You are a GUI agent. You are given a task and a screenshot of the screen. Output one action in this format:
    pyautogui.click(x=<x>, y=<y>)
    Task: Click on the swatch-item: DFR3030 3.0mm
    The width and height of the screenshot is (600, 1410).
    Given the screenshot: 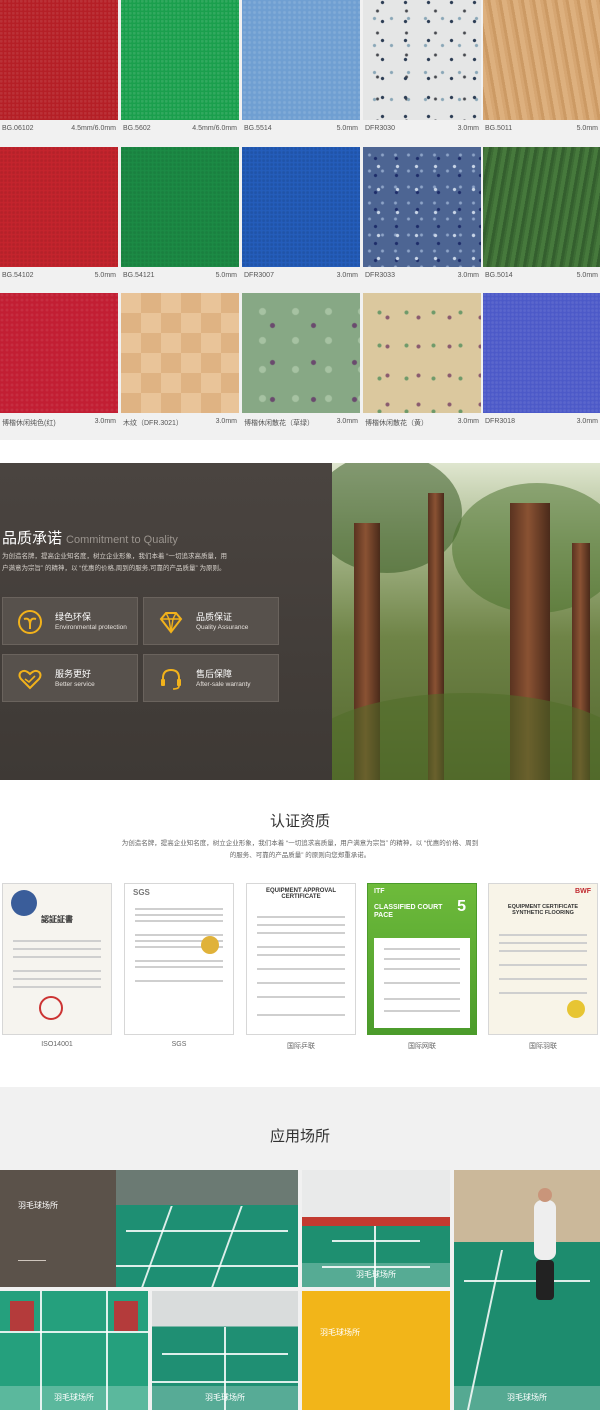 What is the action you would take?
    pyautogui.click(x=422, y=72)
    